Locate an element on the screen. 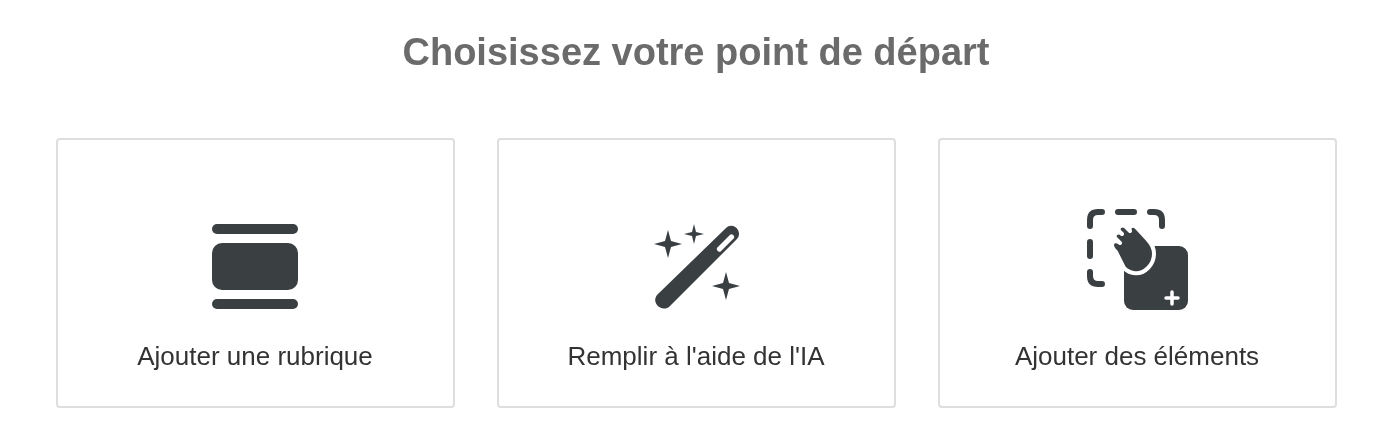  page-heading: Choisissez votre point de départ is located at coordinates (696, 52).